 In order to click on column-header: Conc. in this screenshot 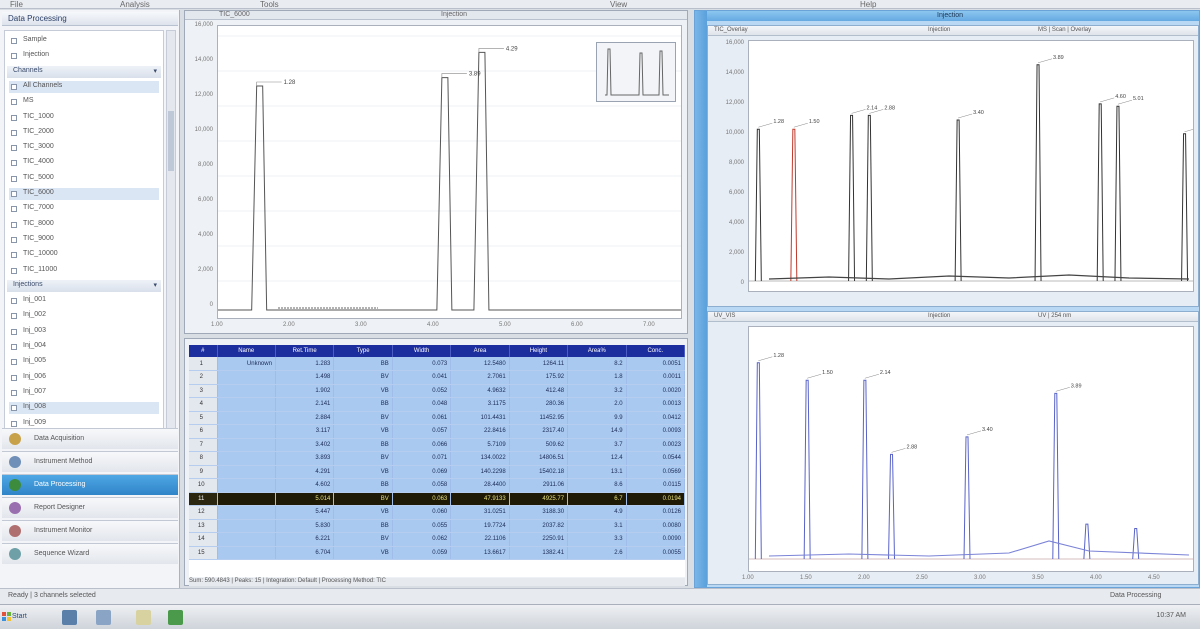, I will do `click(655, 351)`.